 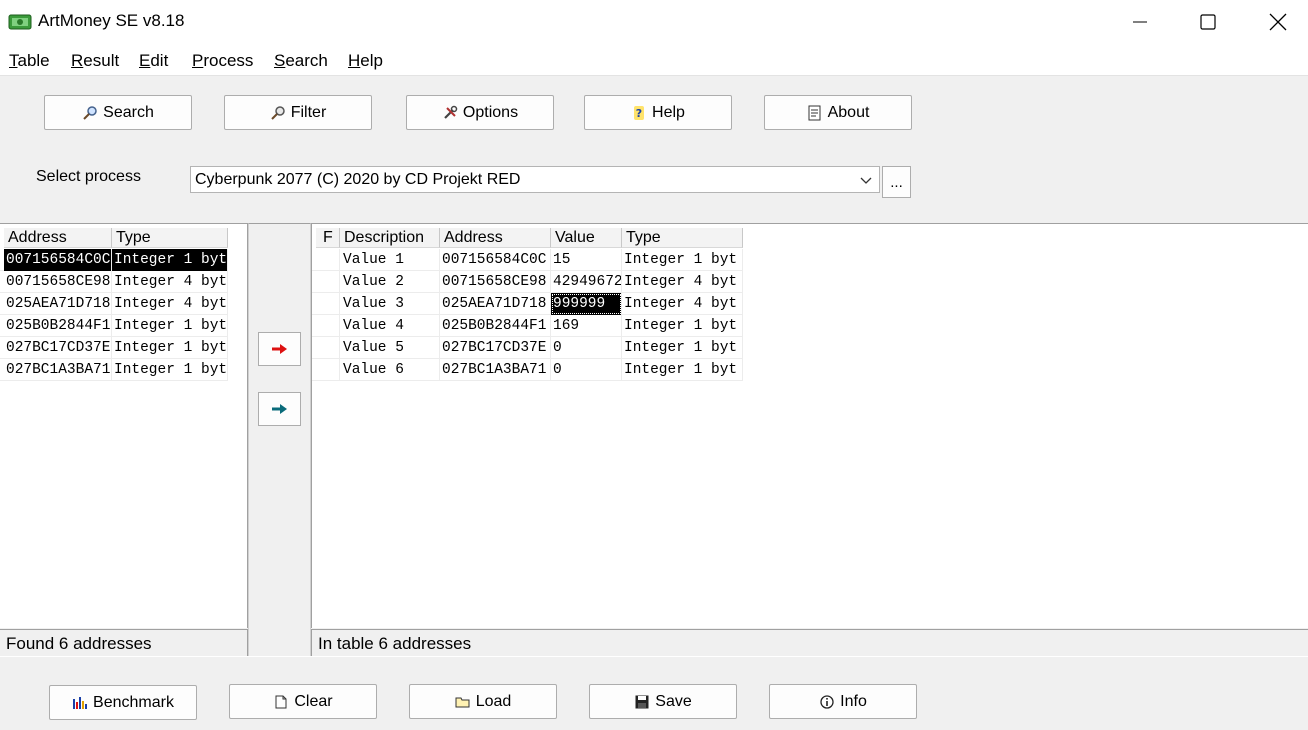 I want to click on result-address-cell: 027BC1A3BA71, so click(x=58, y=370).